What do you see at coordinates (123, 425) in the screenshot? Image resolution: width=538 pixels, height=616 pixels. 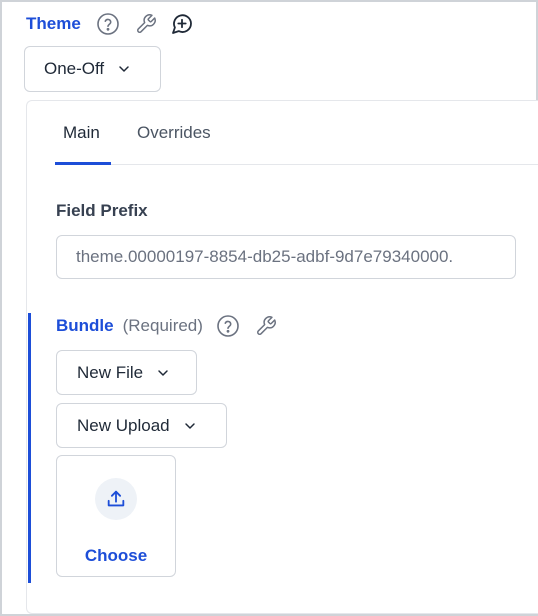 I see `bundle-upload-select-value: New Upload` at bounding box center [123, 425].